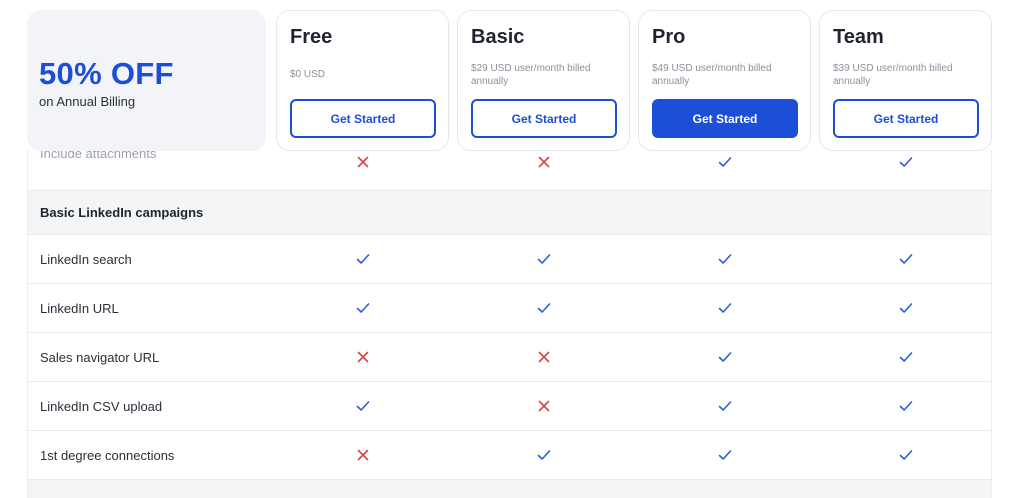  Describe the element at coordinates (498, 37) in the screenshot. I see `plan-name: Basic` at that location.